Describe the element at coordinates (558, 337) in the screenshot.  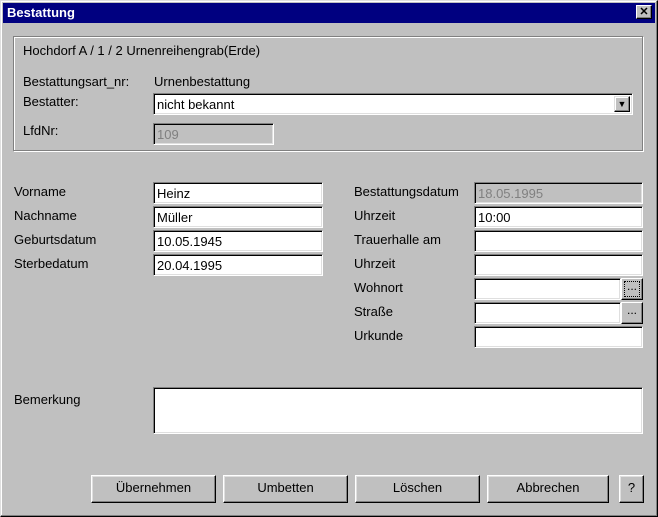
I see `urkunde-field` at that location.